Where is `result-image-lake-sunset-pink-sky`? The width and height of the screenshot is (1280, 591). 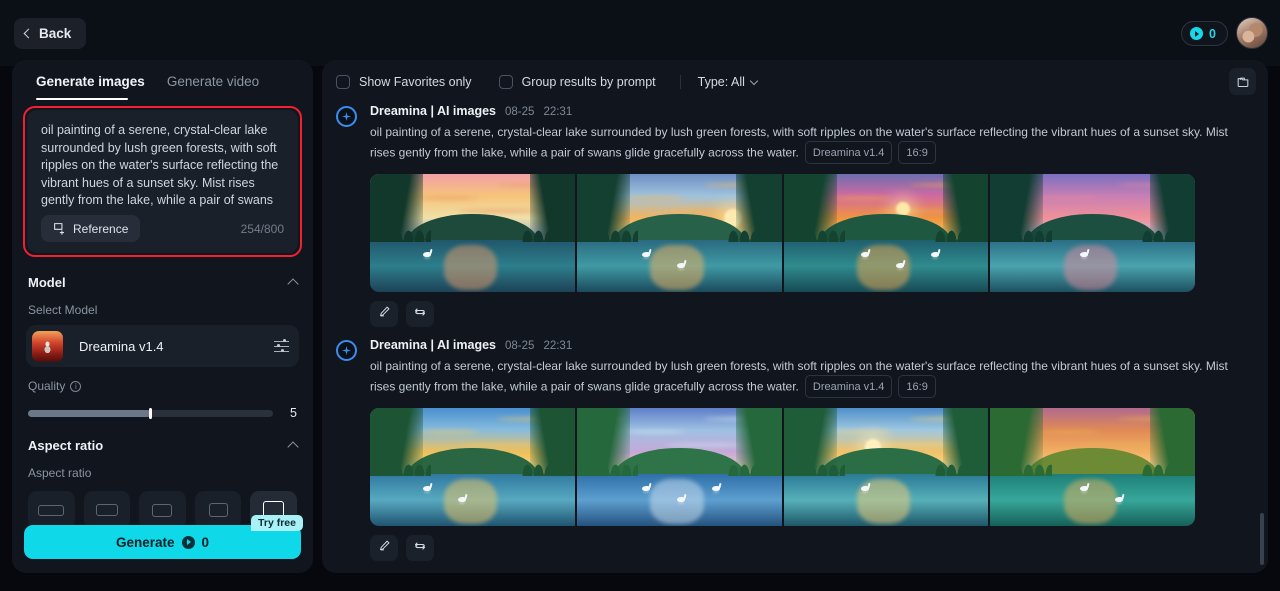 result-image-lake-sunset-pink-sky is located at coordinates (472, 233).